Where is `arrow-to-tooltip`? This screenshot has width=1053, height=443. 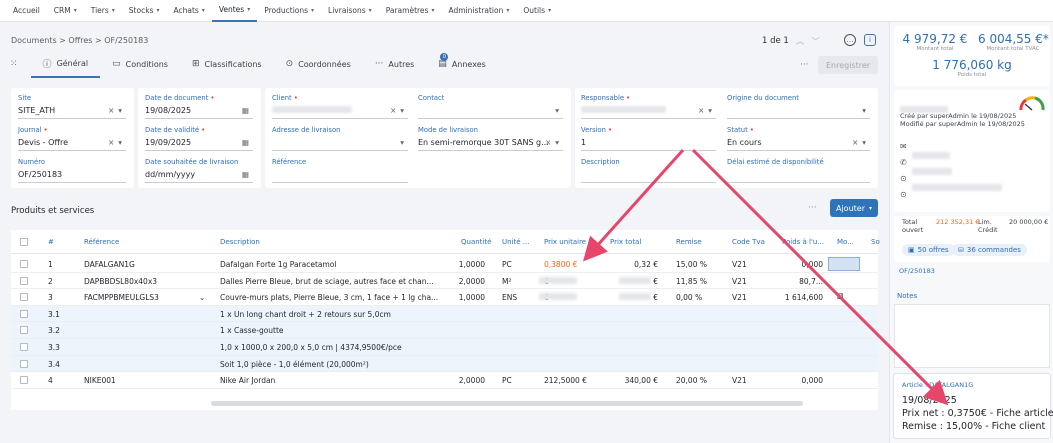 arrow-to-tooltip is located at coordinates (820, 277).